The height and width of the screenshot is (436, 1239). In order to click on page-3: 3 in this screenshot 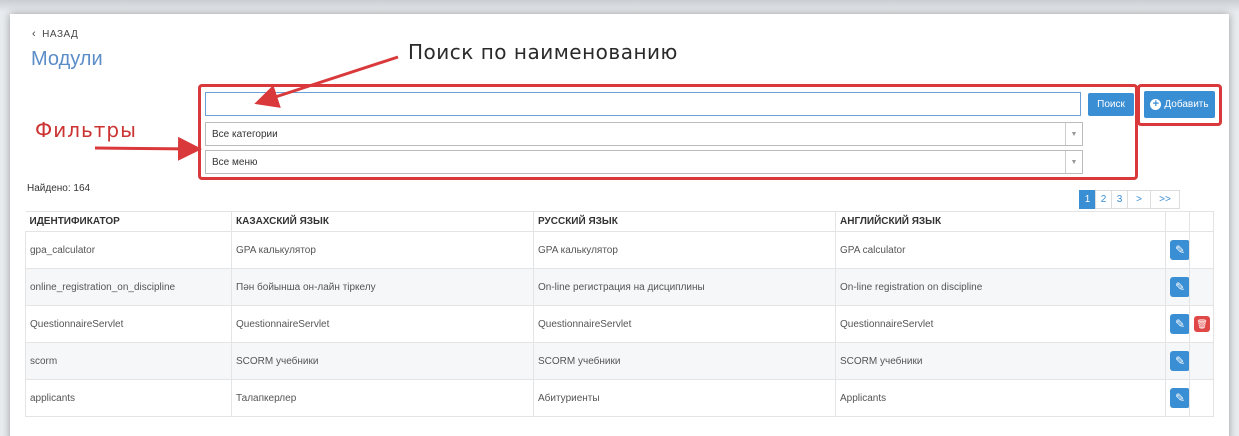, I will do `click(1119, 199)`.